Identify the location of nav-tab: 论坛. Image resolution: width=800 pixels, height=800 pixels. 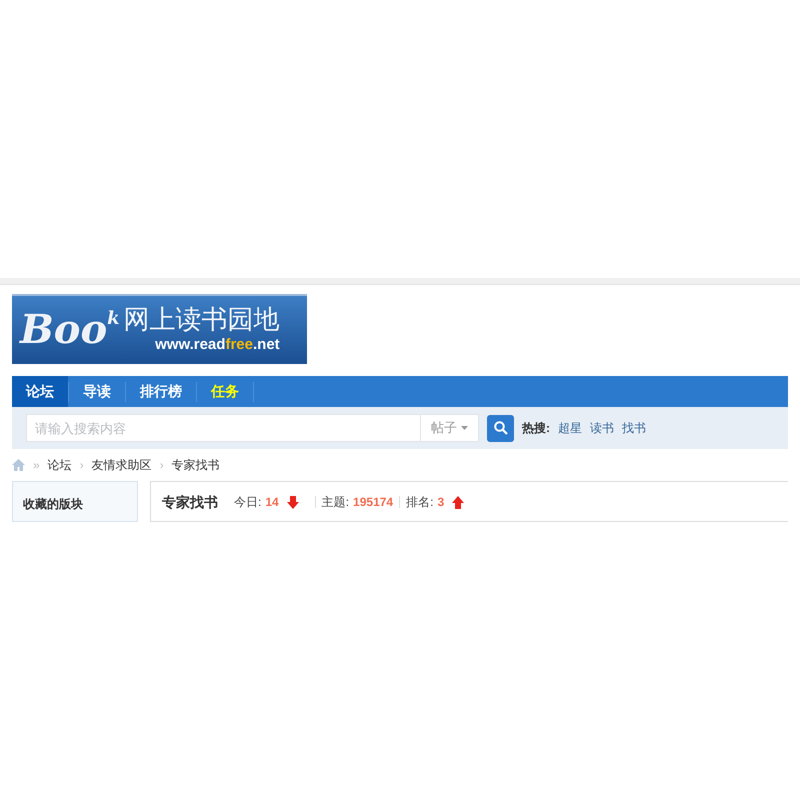
(40, 391).